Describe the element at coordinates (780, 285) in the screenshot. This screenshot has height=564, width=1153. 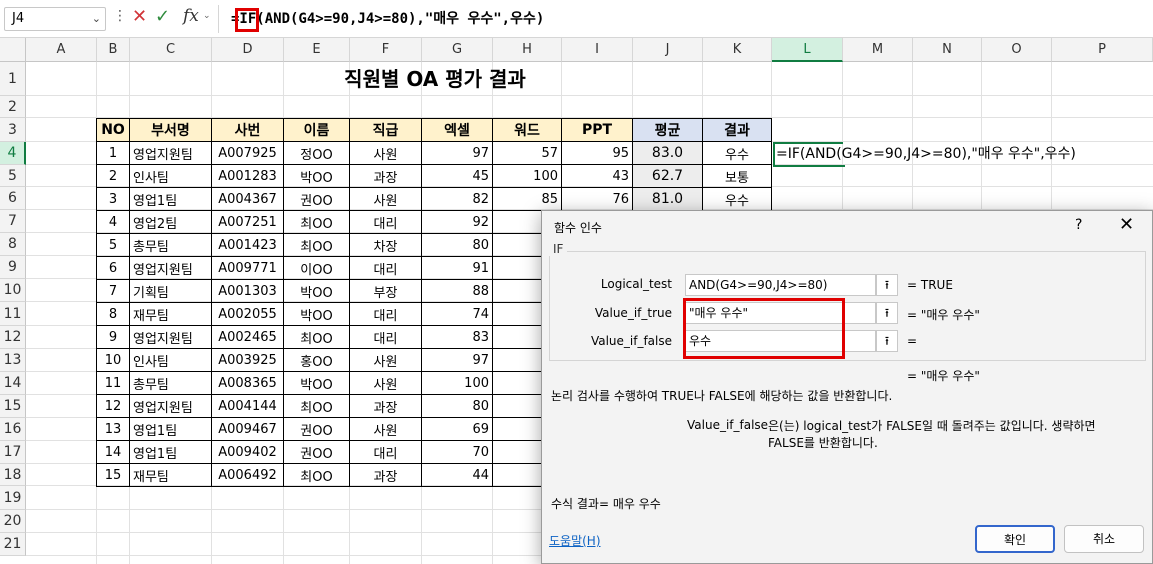
I see `logical-test-input: AND(G4>=90,J4>=80)` at that location.